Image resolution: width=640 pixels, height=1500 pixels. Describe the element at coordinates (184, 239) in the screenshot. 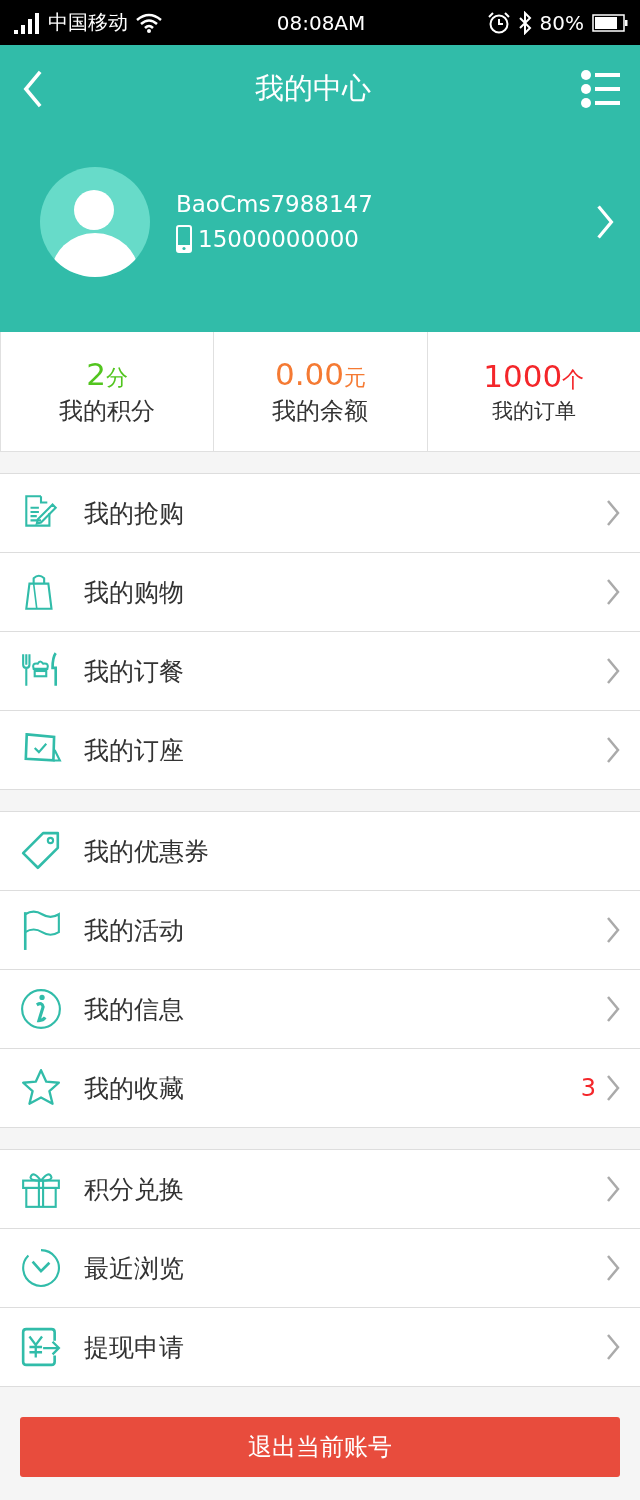

I see `phone-icon` at that location.